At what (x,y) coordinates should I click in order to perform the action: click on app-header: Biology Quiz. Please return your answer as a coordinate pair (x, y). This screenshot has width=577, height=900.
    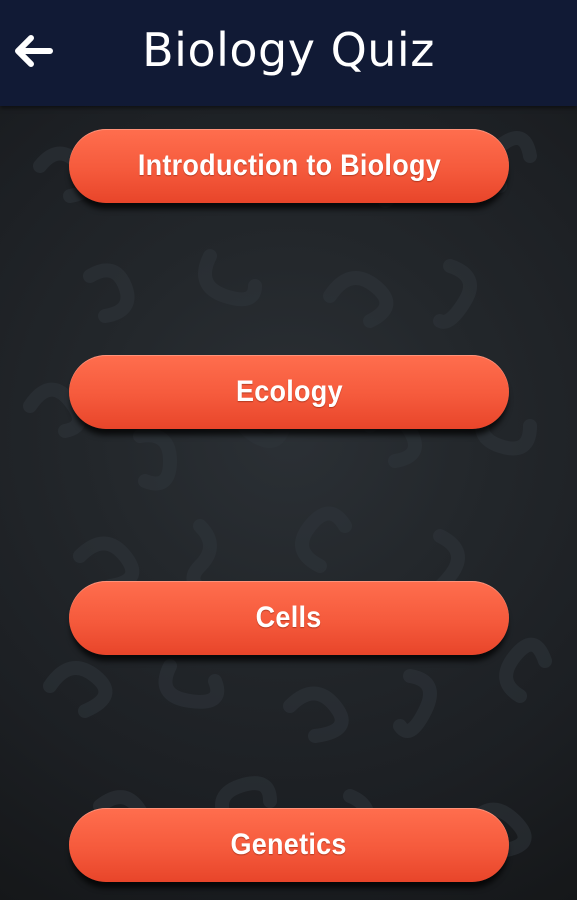
    Looking at the image, I should click on (288, 53).